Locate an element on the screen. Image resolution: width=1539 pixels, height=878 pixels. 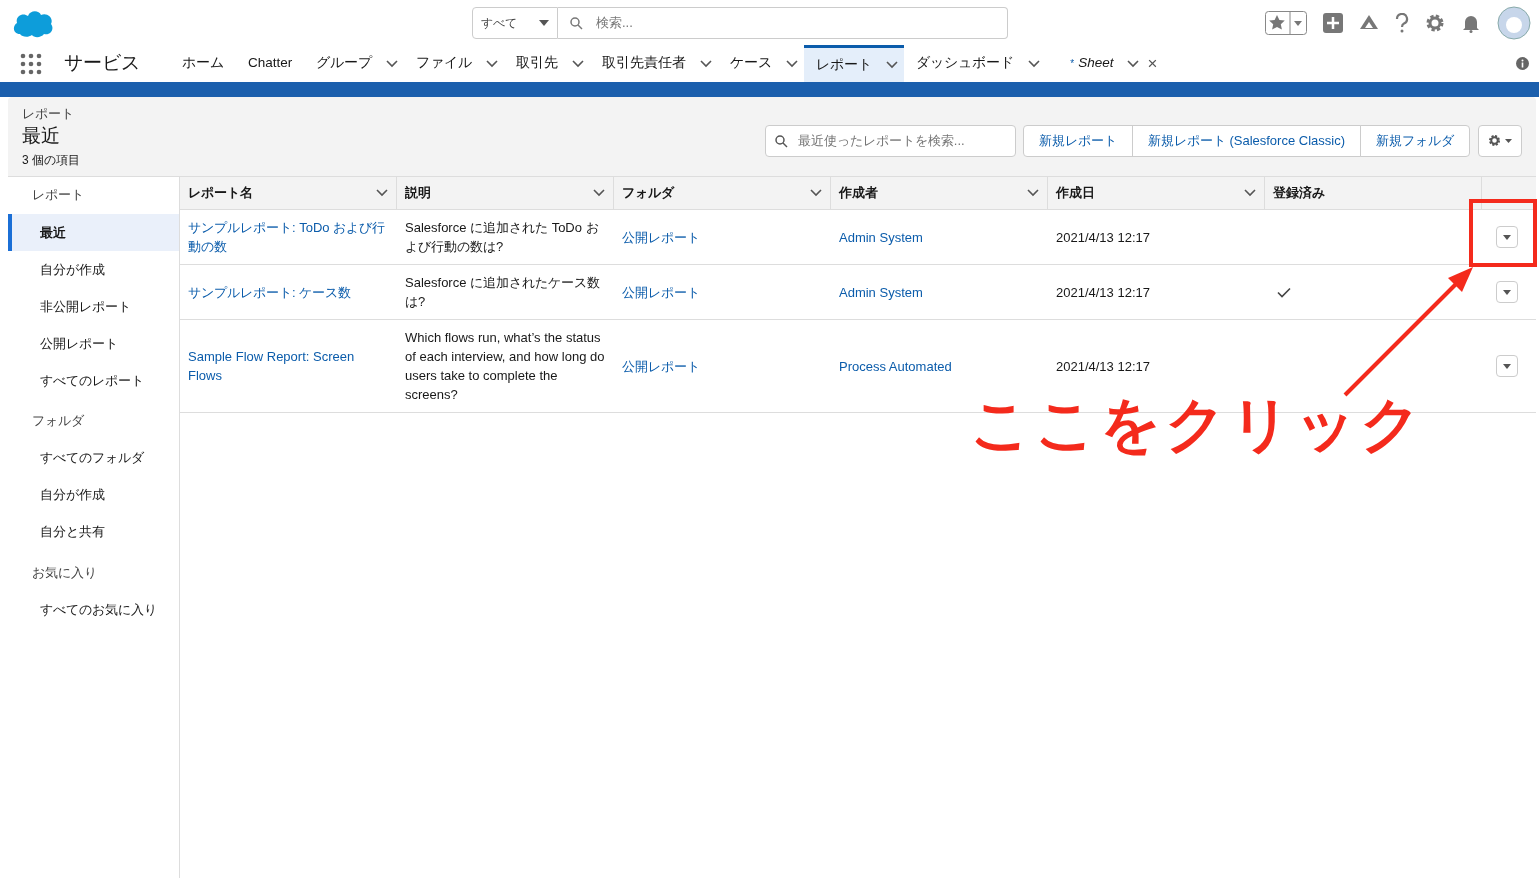
section-heading: お気に入り is located at coordinates (64, 573).